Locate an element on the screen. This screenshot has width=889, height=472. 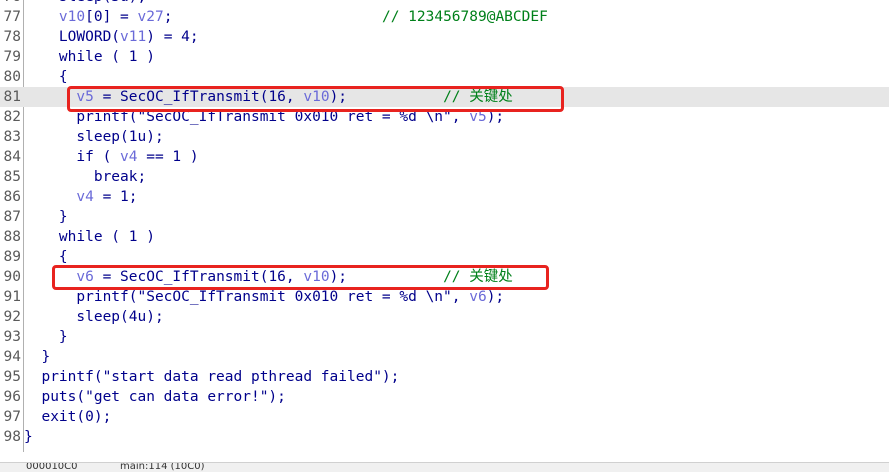
code-token: ); is located at coordinates (495, 297).